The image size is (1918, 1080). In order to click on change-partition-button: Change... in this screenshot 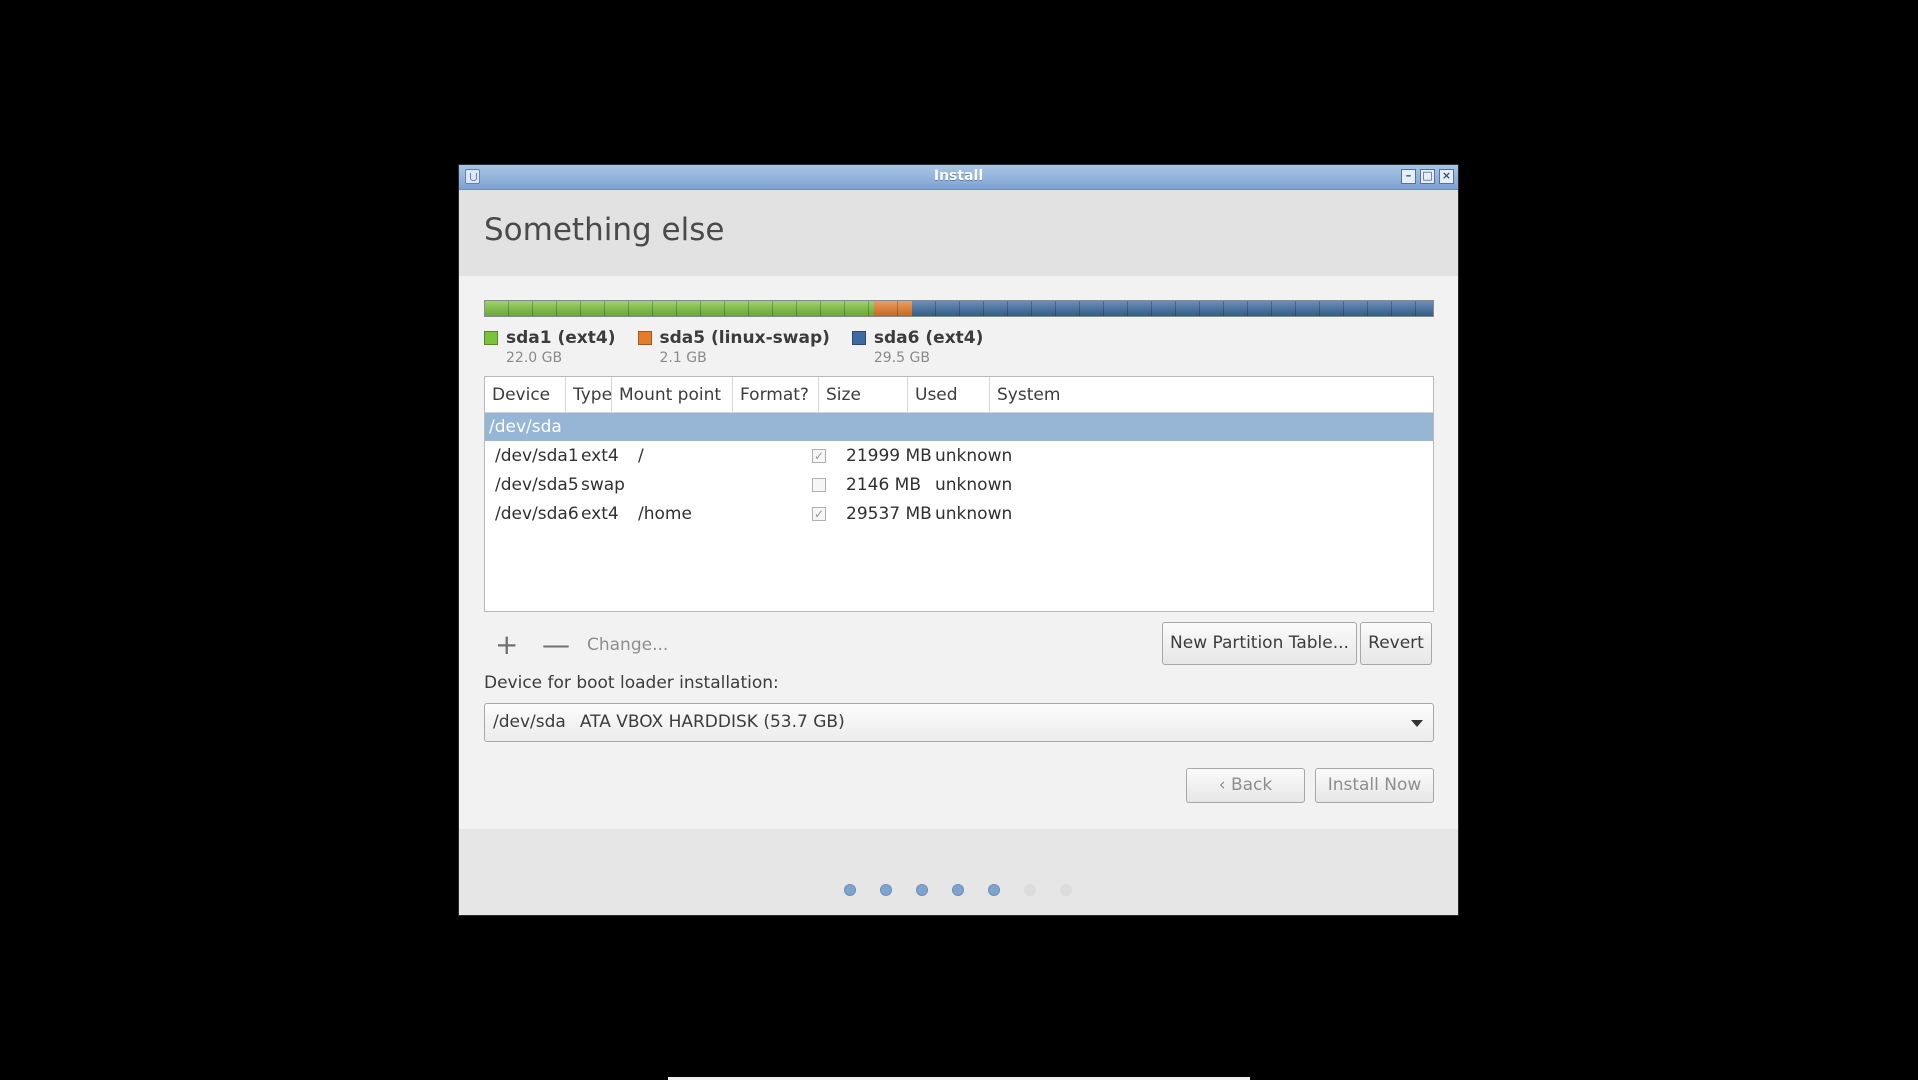, I will do `click(627, 645)`.